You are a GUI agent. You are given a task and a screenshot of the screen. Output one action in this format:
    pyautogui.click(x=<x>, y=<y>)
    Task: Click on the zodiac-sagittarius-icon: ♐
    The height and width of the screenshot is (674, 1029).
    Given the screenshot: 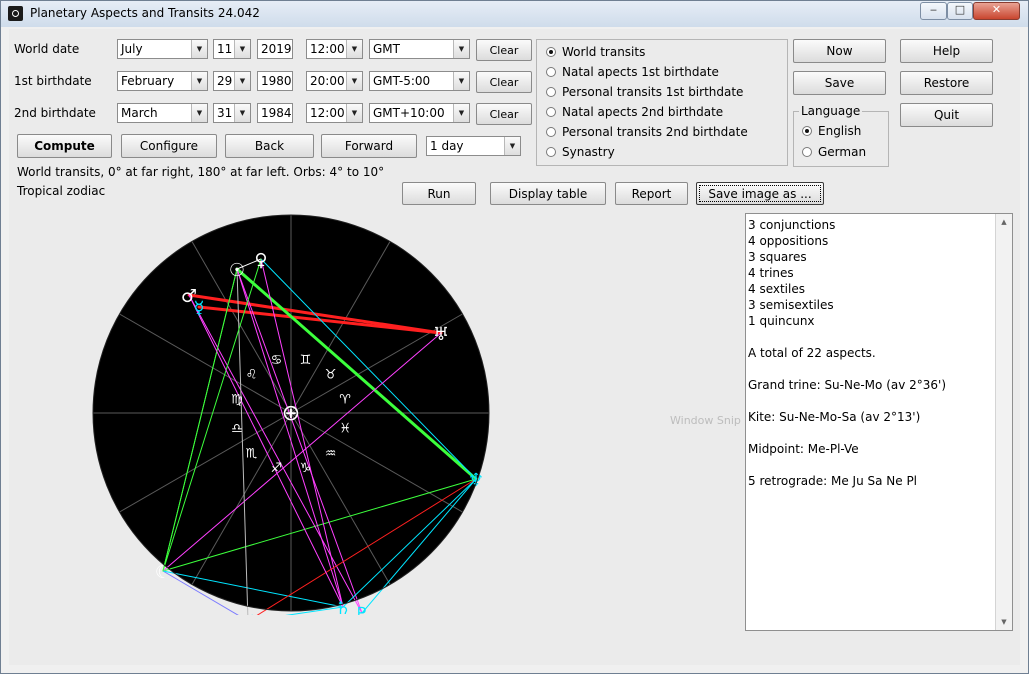 What is the action you would take?
    pyautogui.click(x=277, y=468)
    